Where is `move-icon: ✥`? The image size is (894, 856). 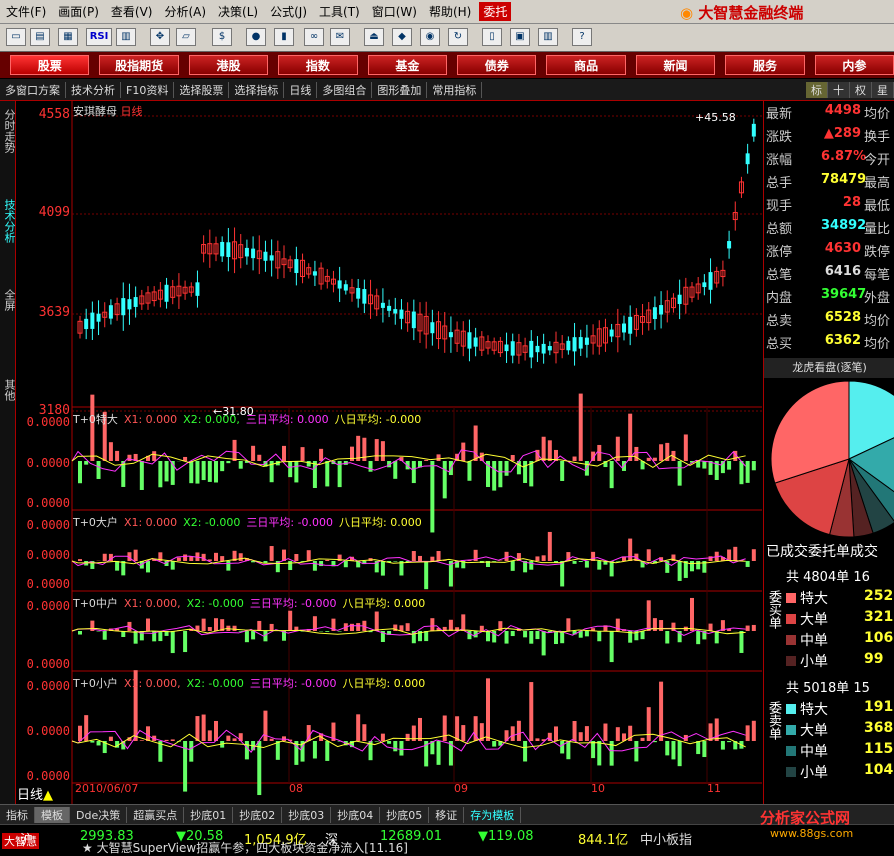
move-icon: ✥ is located at coordinates (160, 37).